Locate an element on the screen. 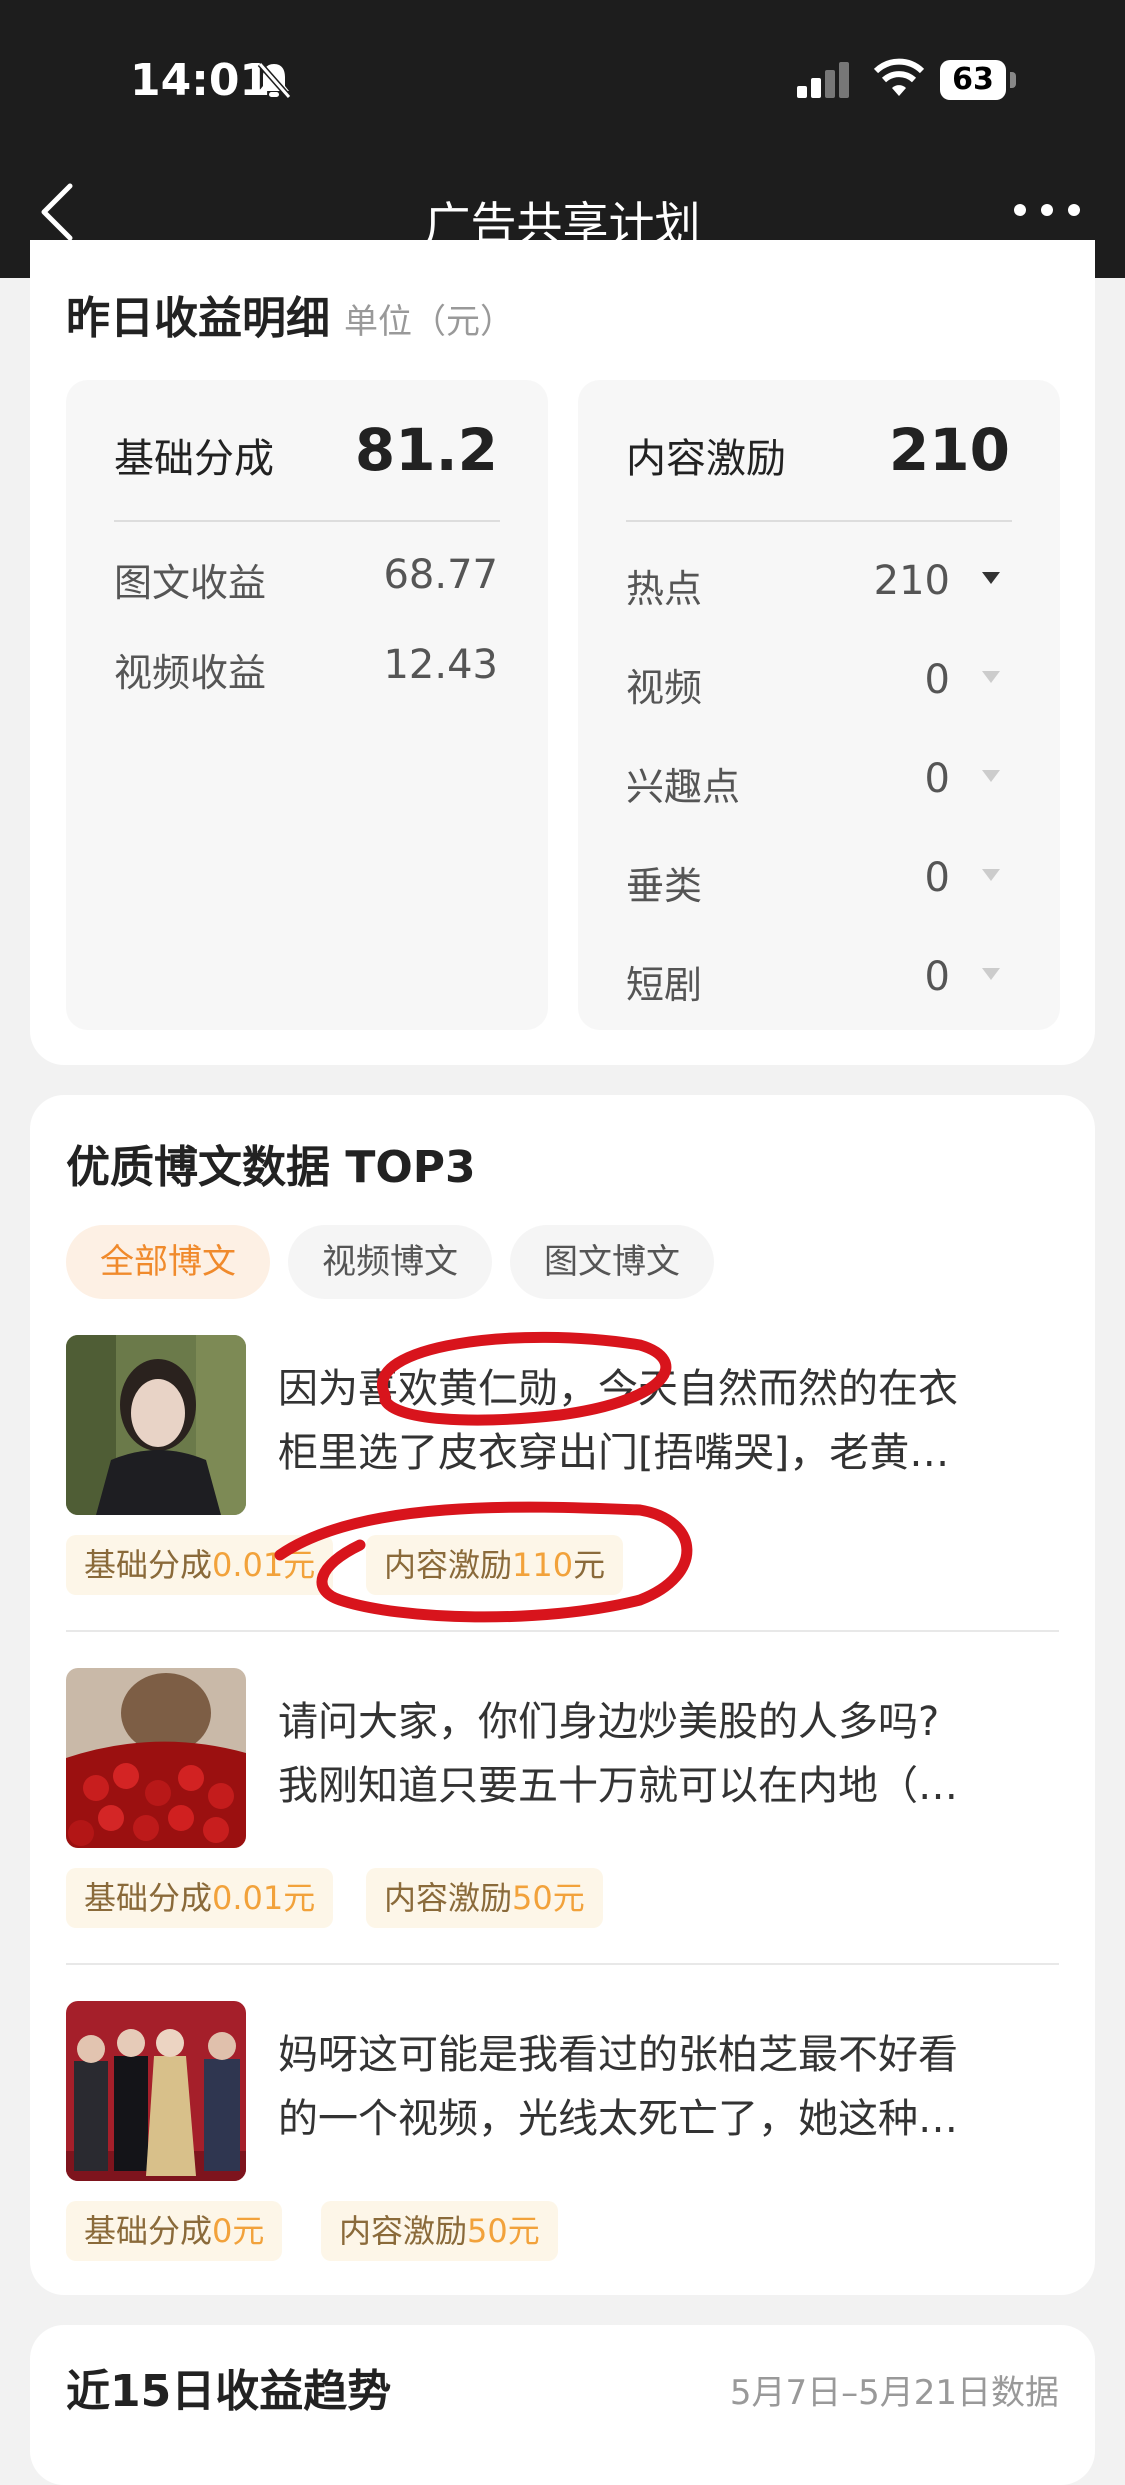 The width and height of the screenshot is (1125, 2485). battery-level: 63 is located at coordinates (973, 79).